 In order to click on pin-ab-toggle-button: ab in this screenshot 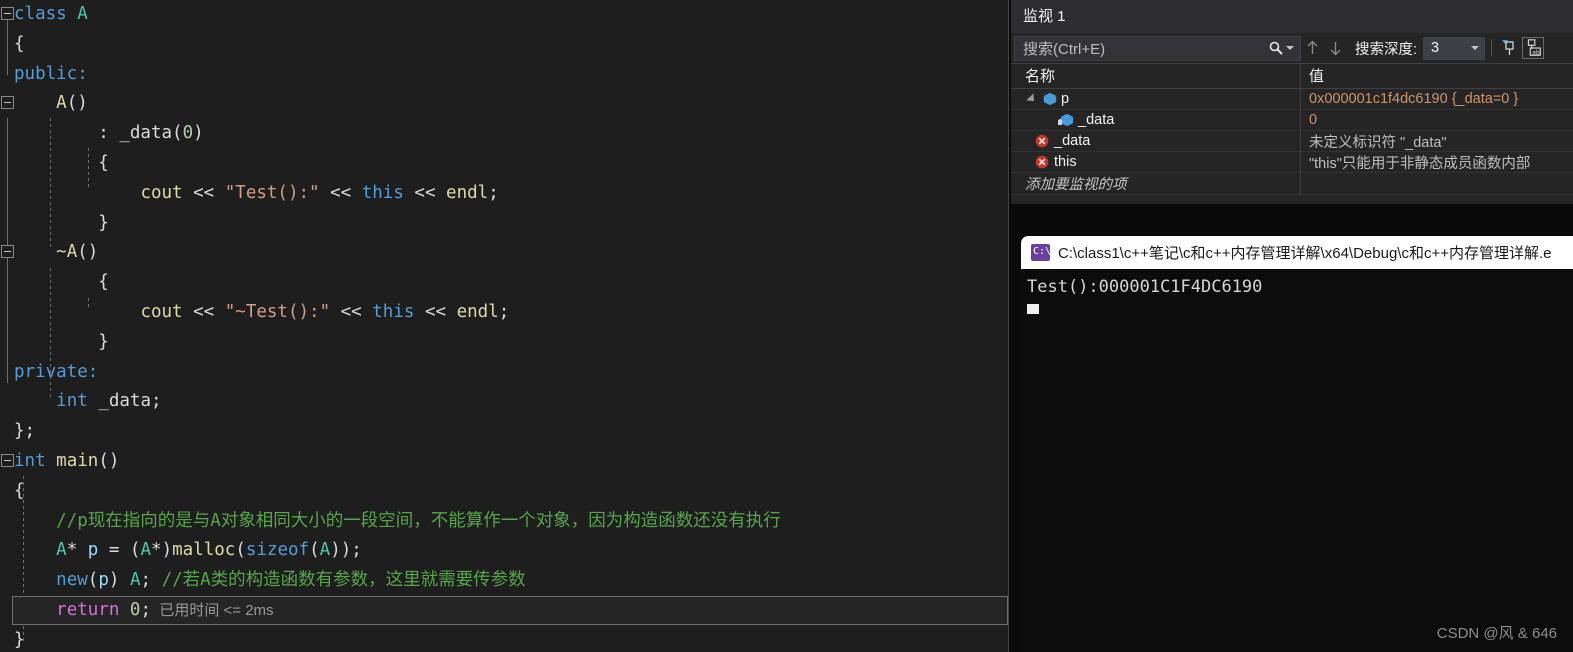, I will do `click(1533, 48)`.